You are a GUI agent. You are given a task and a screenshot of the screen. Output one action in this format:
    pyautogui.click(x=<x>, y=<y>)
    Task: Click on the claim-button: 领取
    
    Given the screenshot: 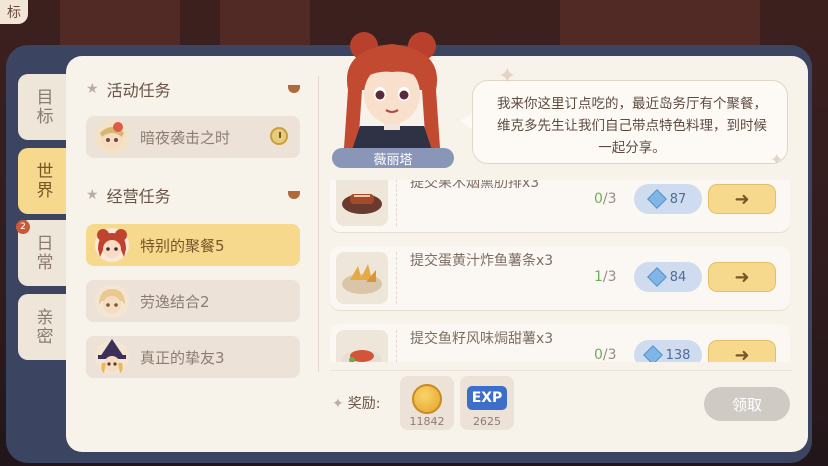 What is the action you would take?
    pyautogui.click(x=747, y=404)
    